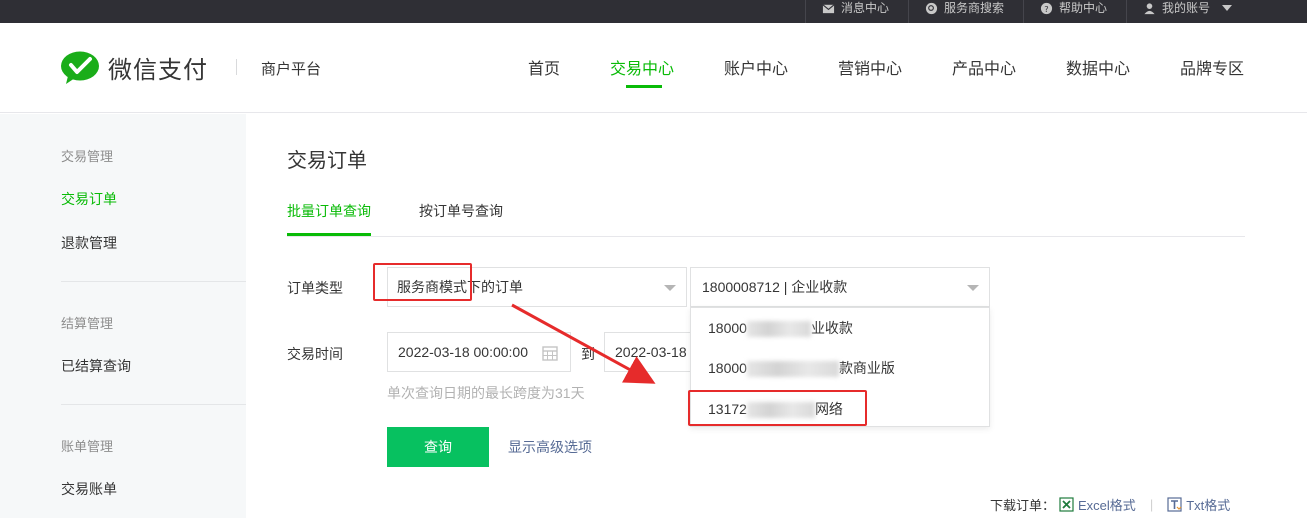 This screenshot has height=518, width=1307. What do you see at coordinates (1107, 504) in the screenshot?
I see `download-excel-link: Excel格式` at bounding box center [1107, 504].